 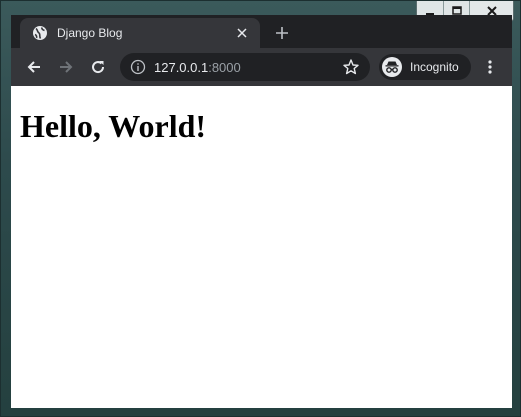 I want to click on incognito-icon, so click(x=392, y=67).